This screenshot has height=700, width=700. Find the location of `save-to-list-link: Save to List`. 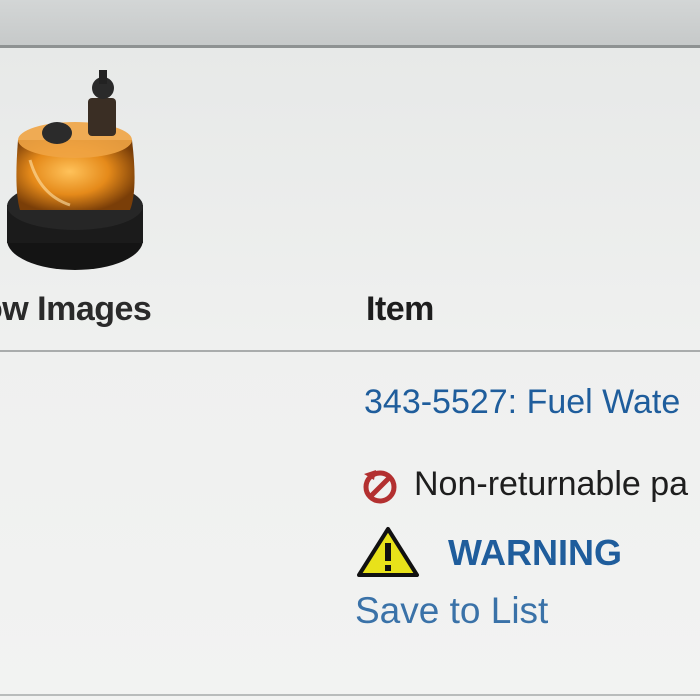

save-to-list-link: Save to List is located at coordinates (451, 611).